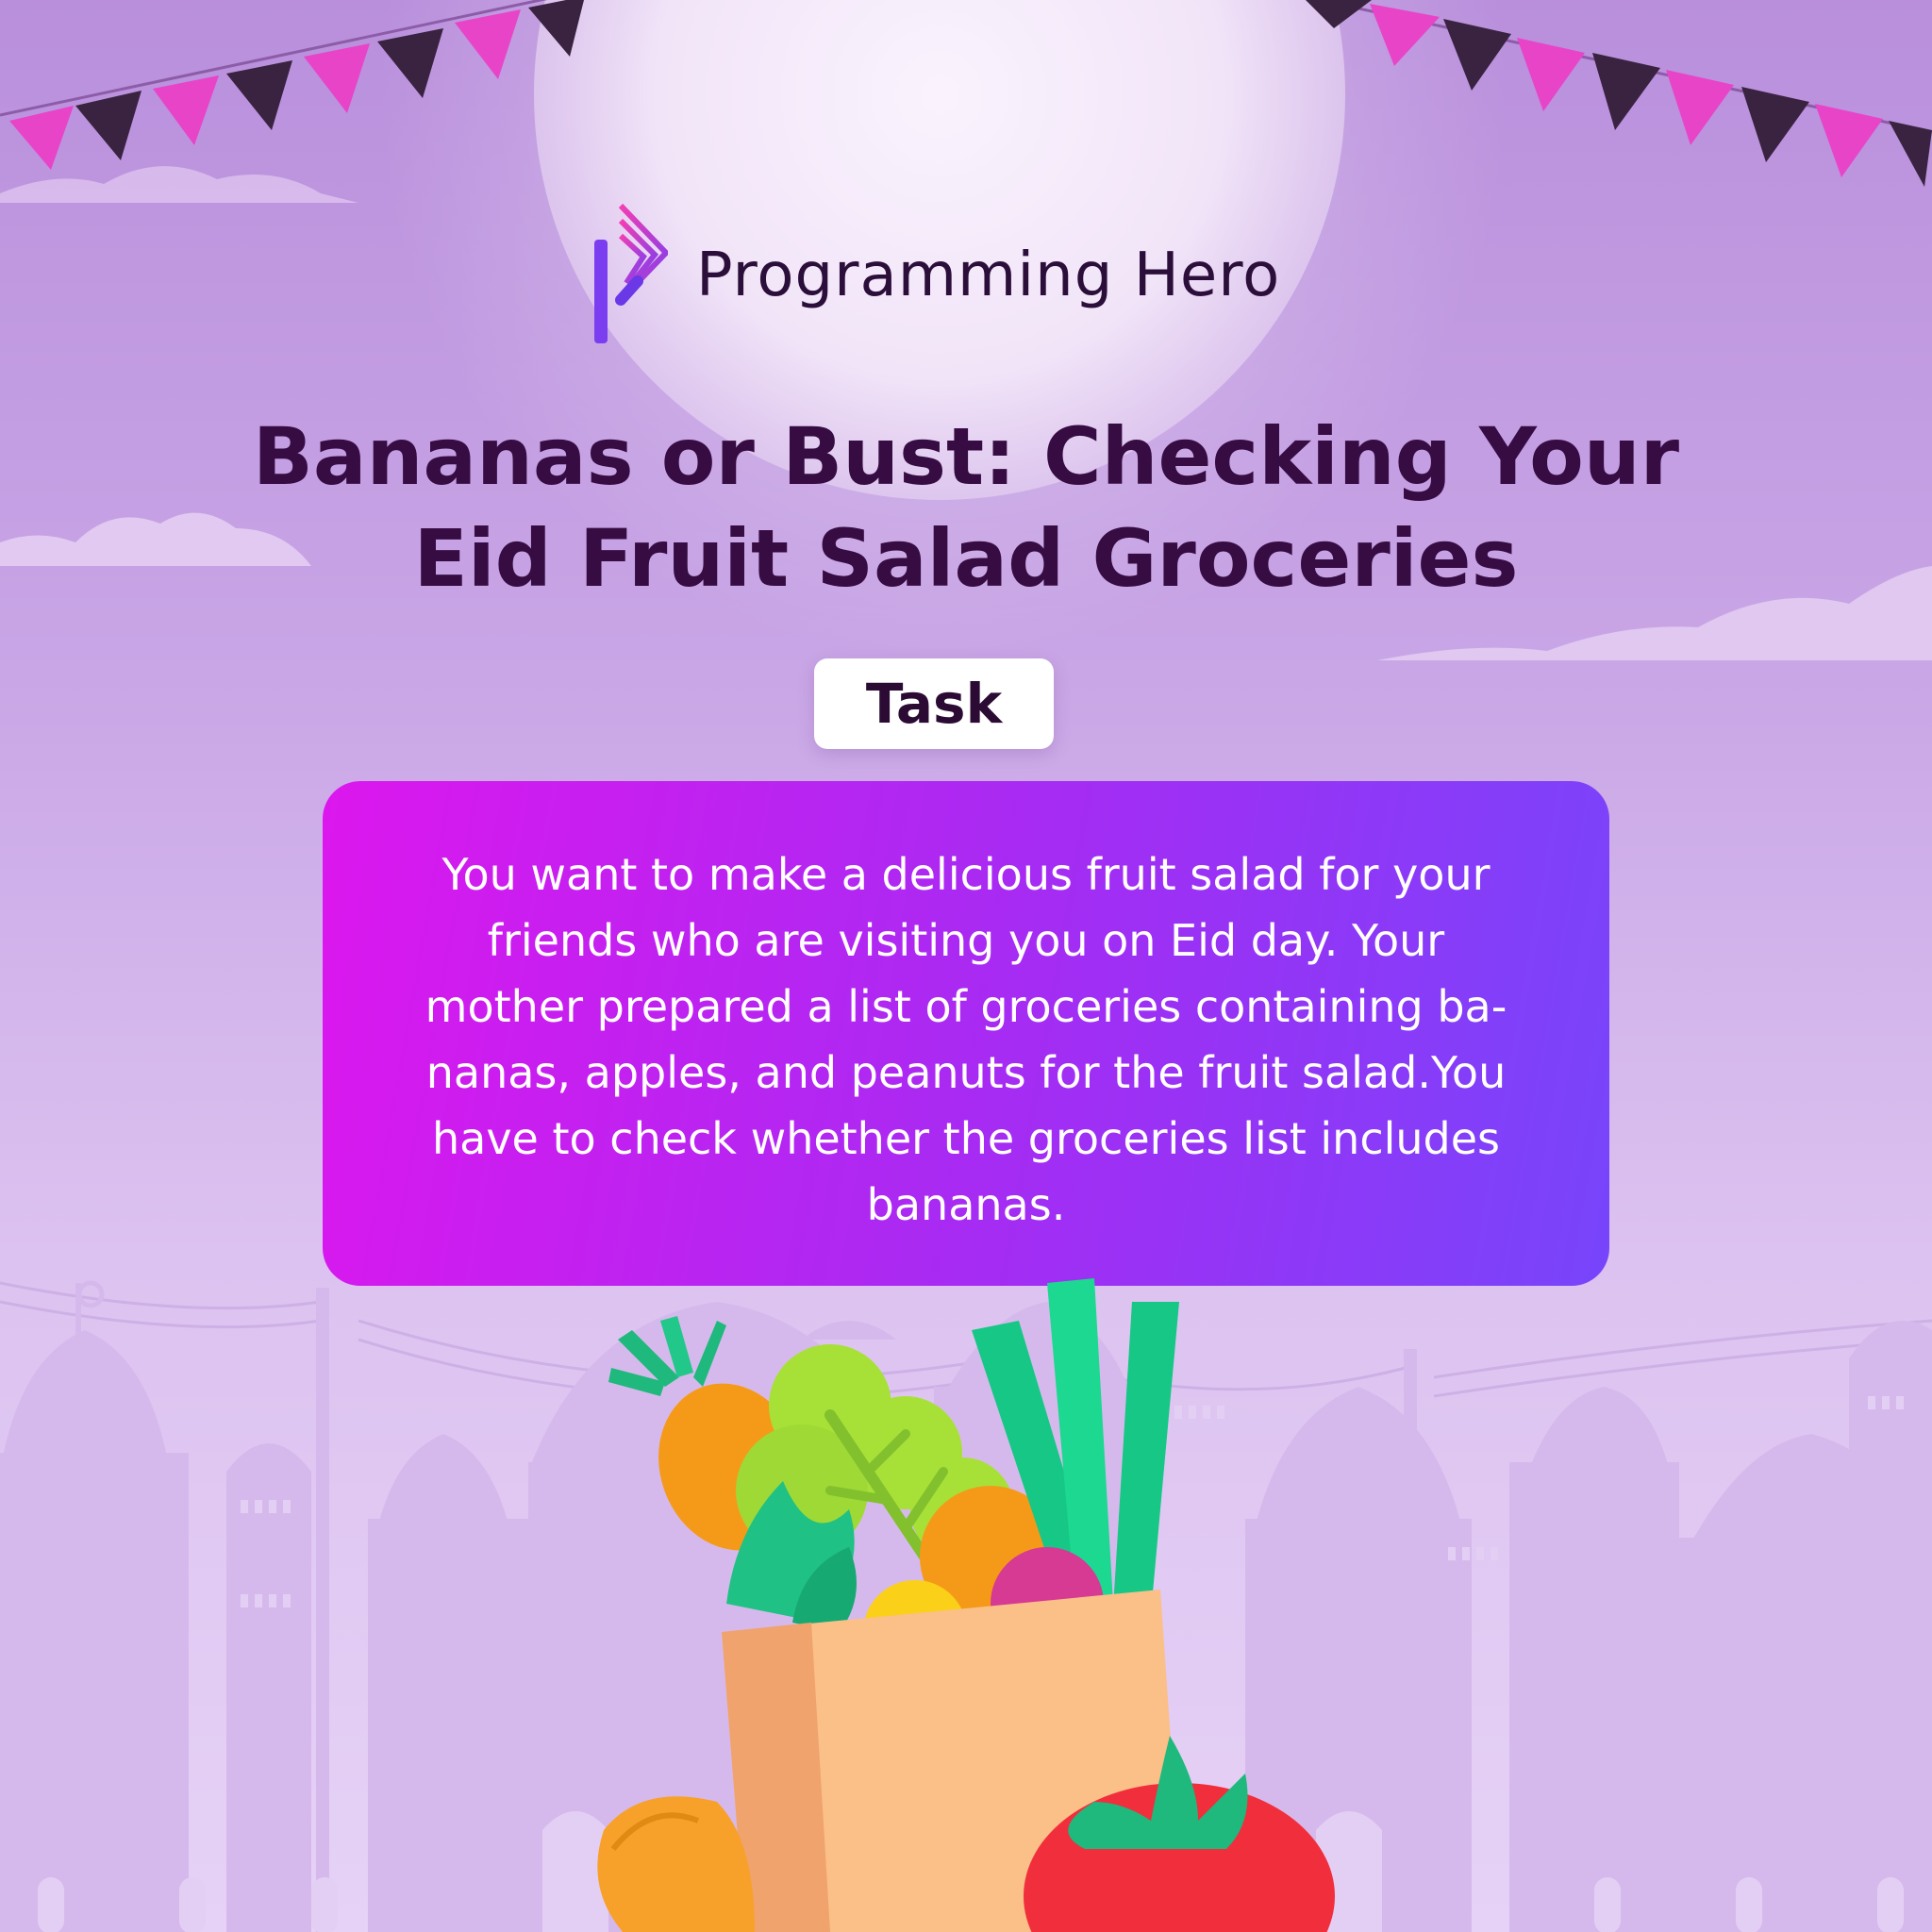  I want to click on onion-icon, so click(676, 1864).